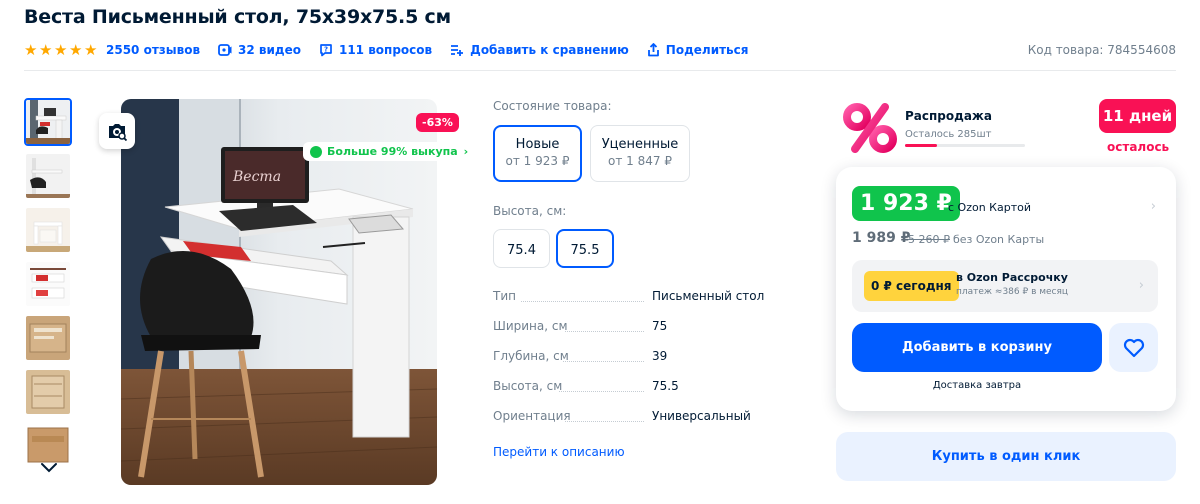 The height and width of the screenshot is (504, 1200). Describe the element at coordinates (977, 347) in the screenshot. I see `add-to-cart-button: Добавить в корзину` at that location.